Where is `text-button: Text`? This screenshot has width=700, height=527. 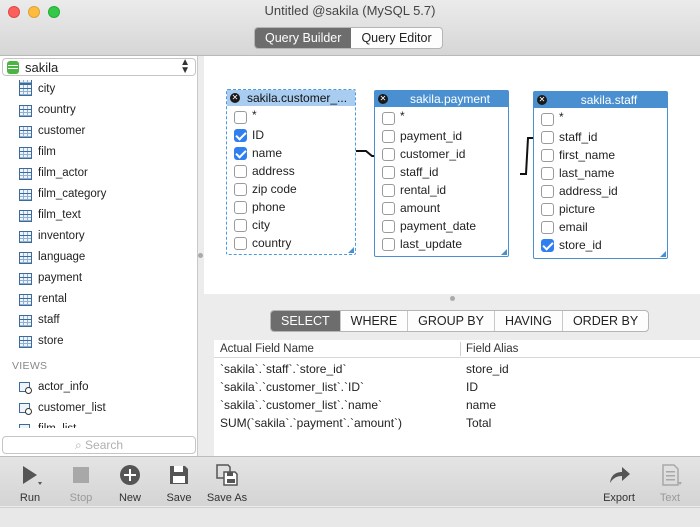
text-button: Text is located at coordinates (670, 483).